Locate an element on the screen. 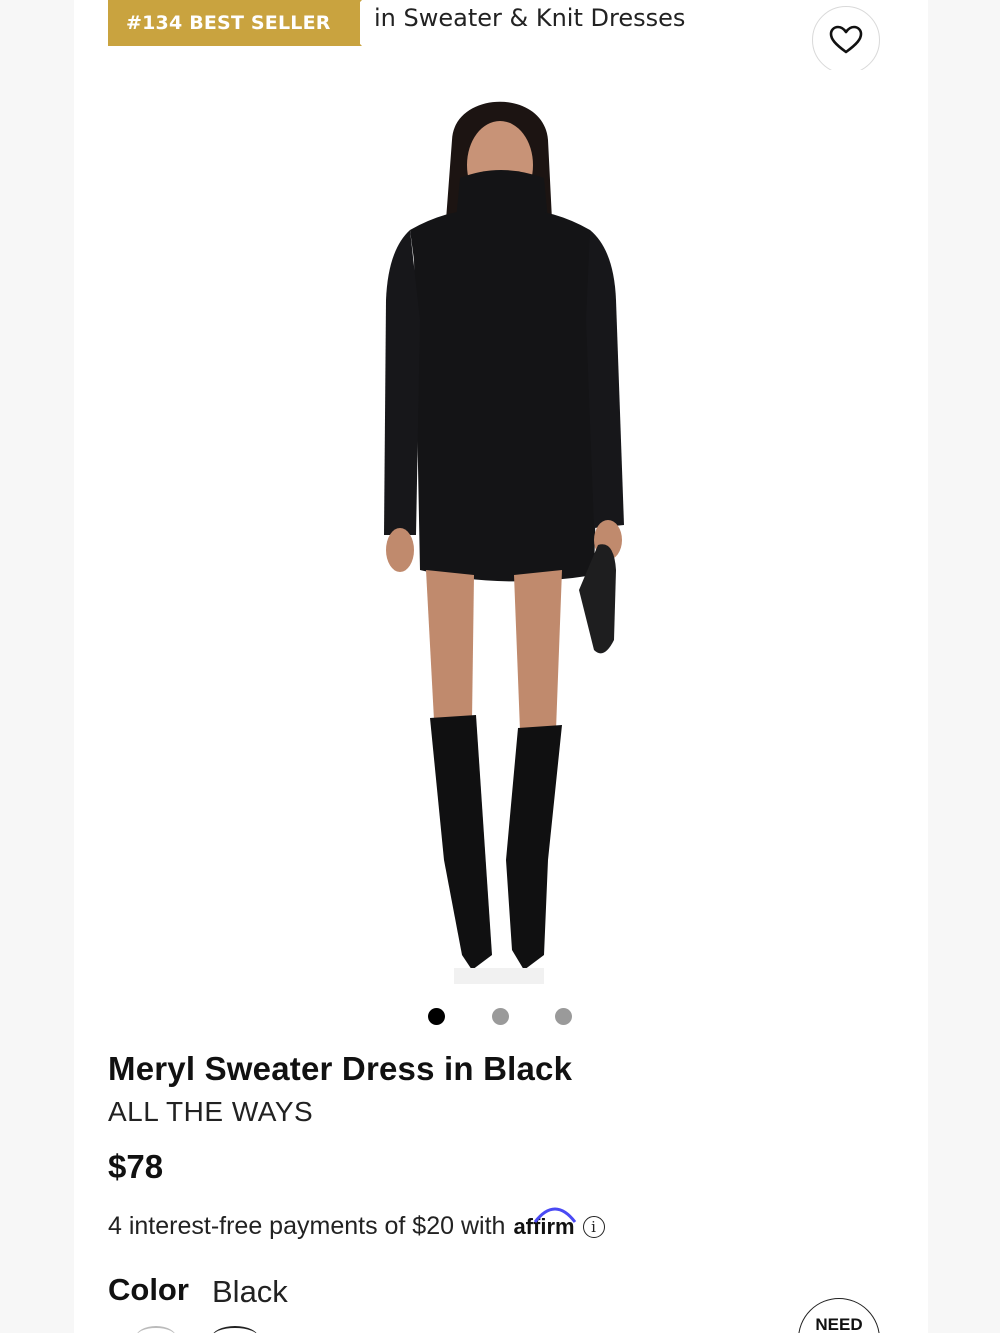 This screenshot has height=1333, width=1000. product-price: $78 is located at coordinates (136, 1166).